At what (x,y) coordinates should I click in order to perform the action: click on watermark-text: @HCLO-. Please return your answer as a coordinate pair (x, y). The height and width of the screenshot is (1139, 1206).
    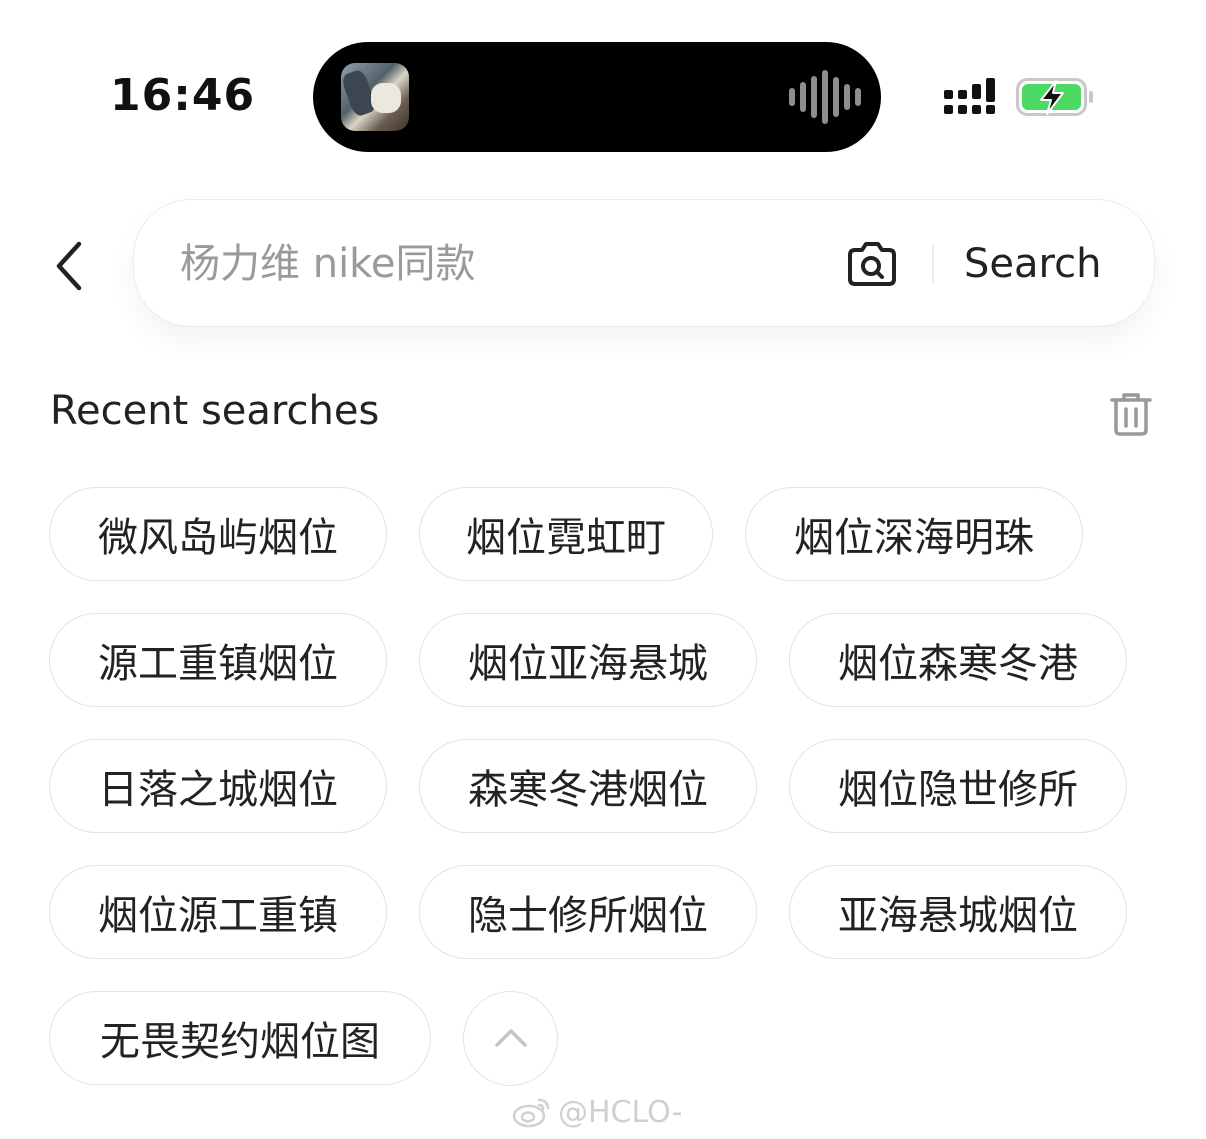
    Looking at the image, I should click on (620, 1112).